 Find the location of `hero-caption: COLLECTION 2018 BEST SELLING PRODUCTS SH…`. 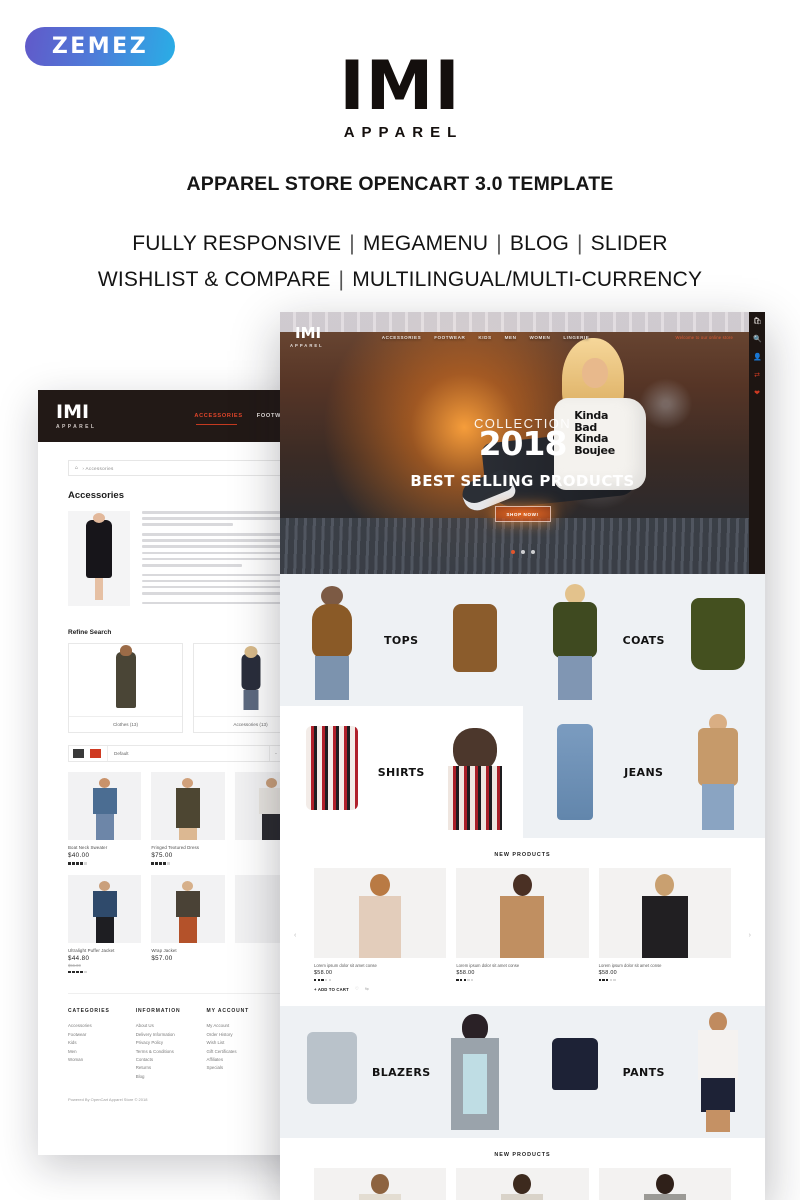

hero-caption: COLLECTION 2018 BEST SELLING PRODUCTS SH… is located at coordinates (522, 469).